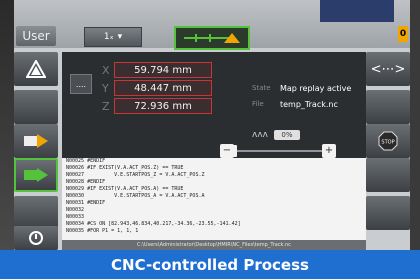 Image resolution: width=420 pixels, height=279 pixels. I want to click on double-arrow-icon: <⋯>, so click(388, 69).